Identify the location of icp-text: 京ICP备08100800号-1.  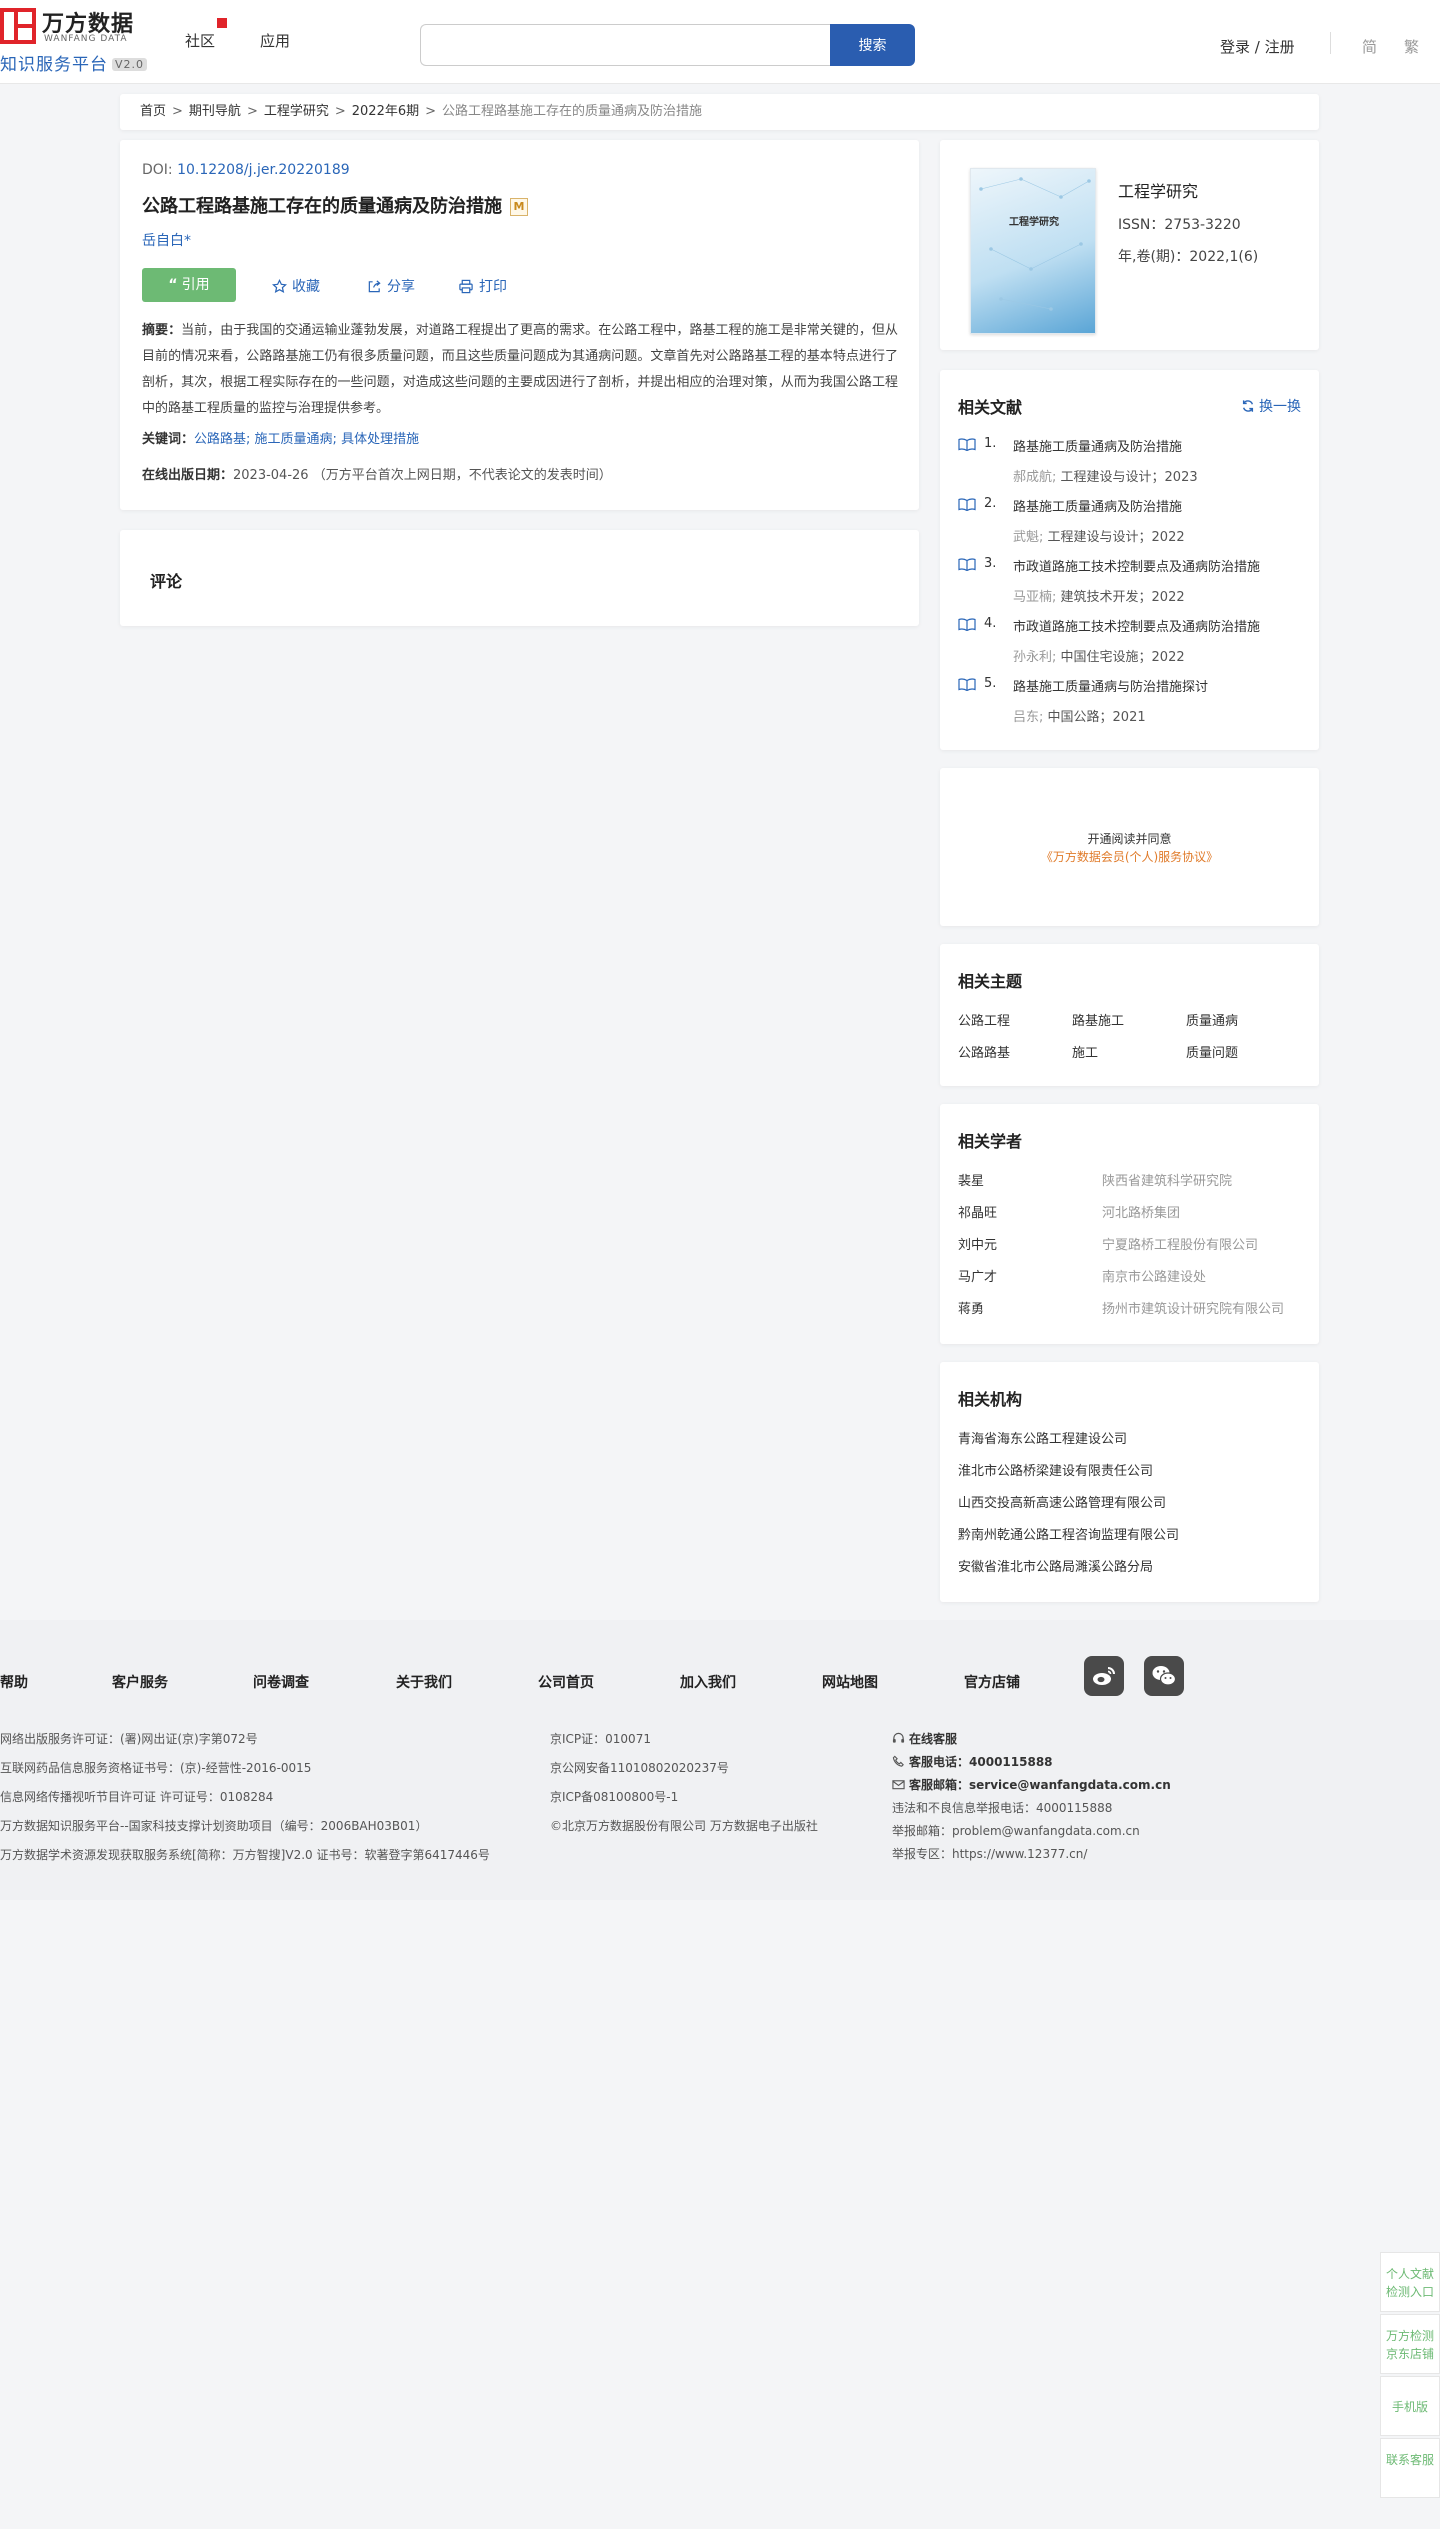
(614, 1796).